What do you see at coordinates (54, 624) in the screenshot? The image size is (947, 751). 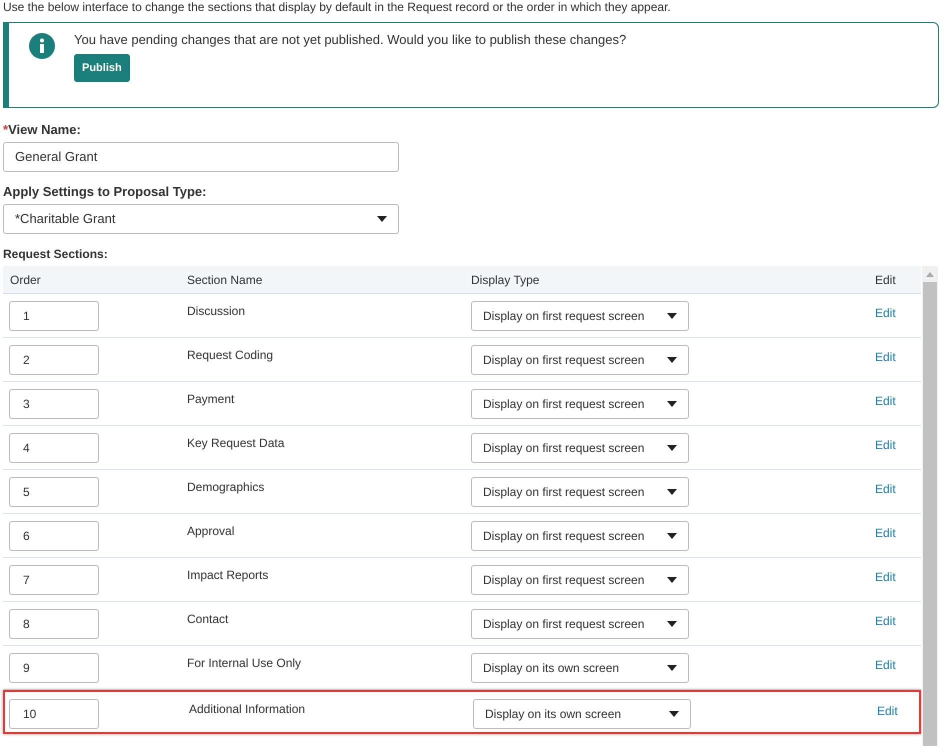 I see `order-field: 8` at bounding box center [54, 624].